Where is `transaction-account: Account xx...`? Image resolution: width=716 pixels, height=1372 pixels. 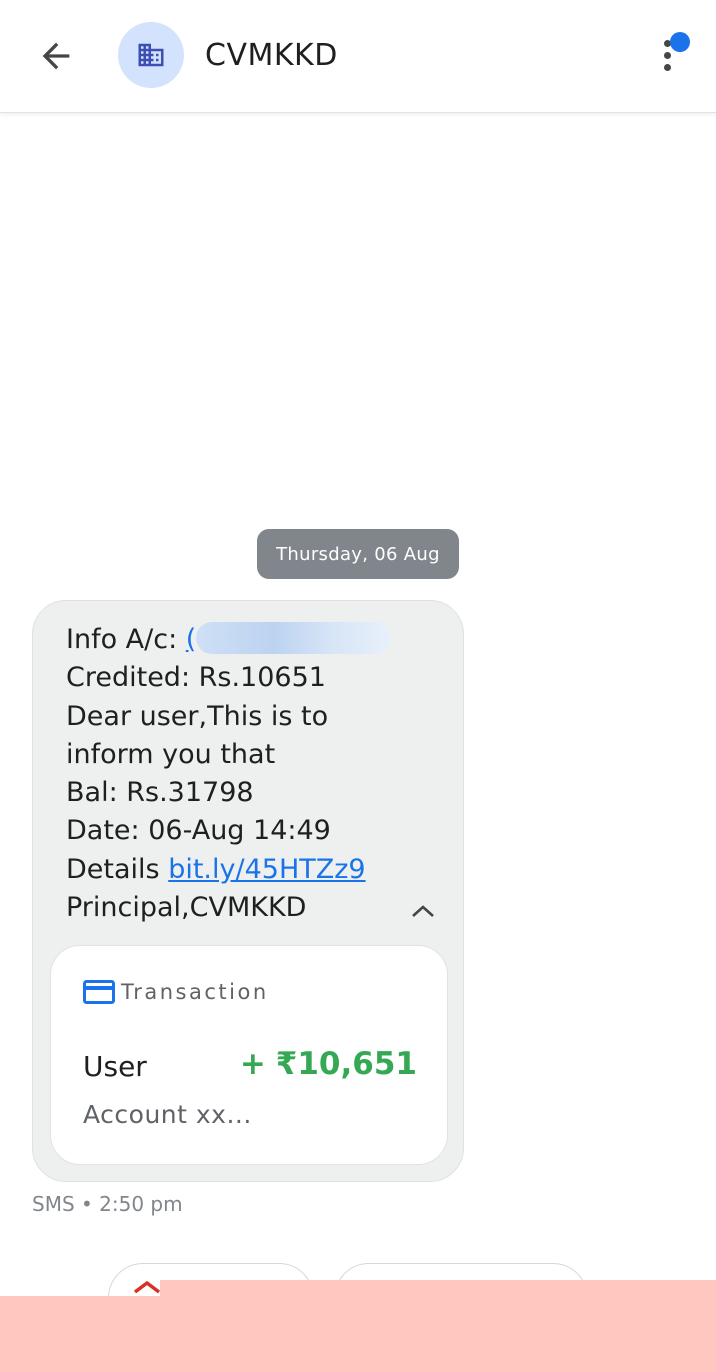
transaction-account: Account xx... is located at coordinates (167, 1114).